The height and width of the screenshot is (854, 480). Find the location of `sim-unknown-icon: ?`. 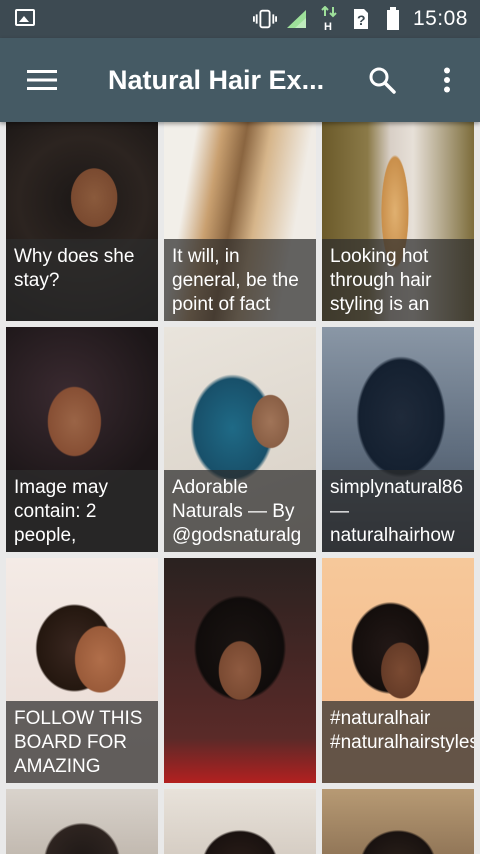

sim-unknown-icon: ? is located at coordinates (361, 19).